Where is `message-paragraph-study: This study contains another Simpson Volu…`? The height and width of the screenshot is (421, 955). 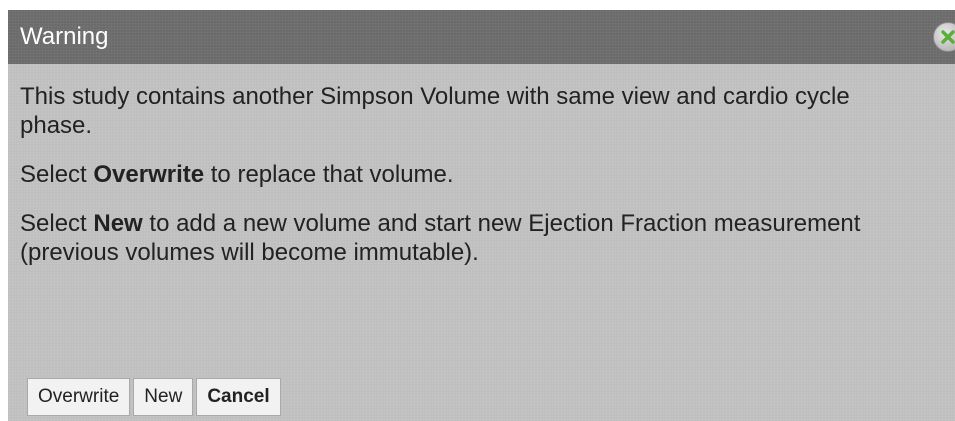
message-paragraph-study: This study contains another Simpson Volu… is located at coordinates (435, 111).